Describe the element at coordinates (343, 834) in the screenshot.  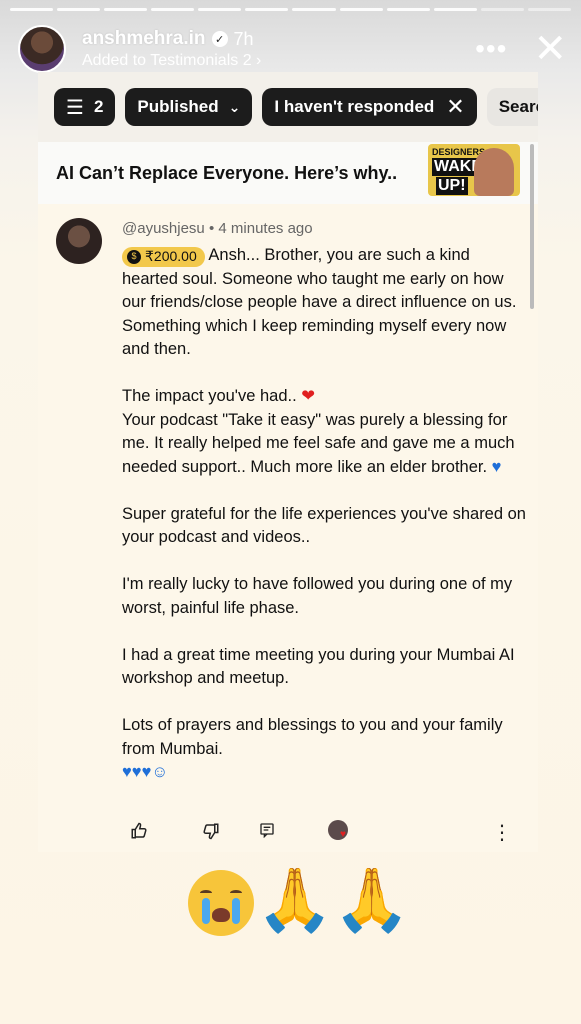
I see `creator-heart-icon: ♥` at that location.